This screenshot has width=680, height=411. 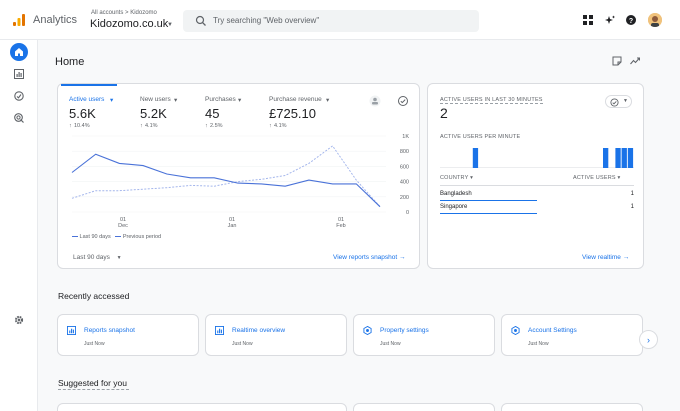 I want to click on y-tick-label: 400, so click(x=404, y=183).